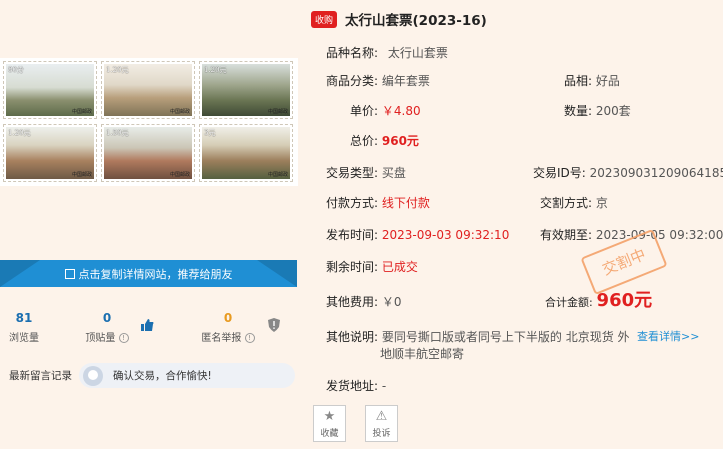 The image size is (723, 449). What do you see at coordinates (607, 81) in the screenshot?
I see `field-value: 好品` at bounding box center [607, 81].